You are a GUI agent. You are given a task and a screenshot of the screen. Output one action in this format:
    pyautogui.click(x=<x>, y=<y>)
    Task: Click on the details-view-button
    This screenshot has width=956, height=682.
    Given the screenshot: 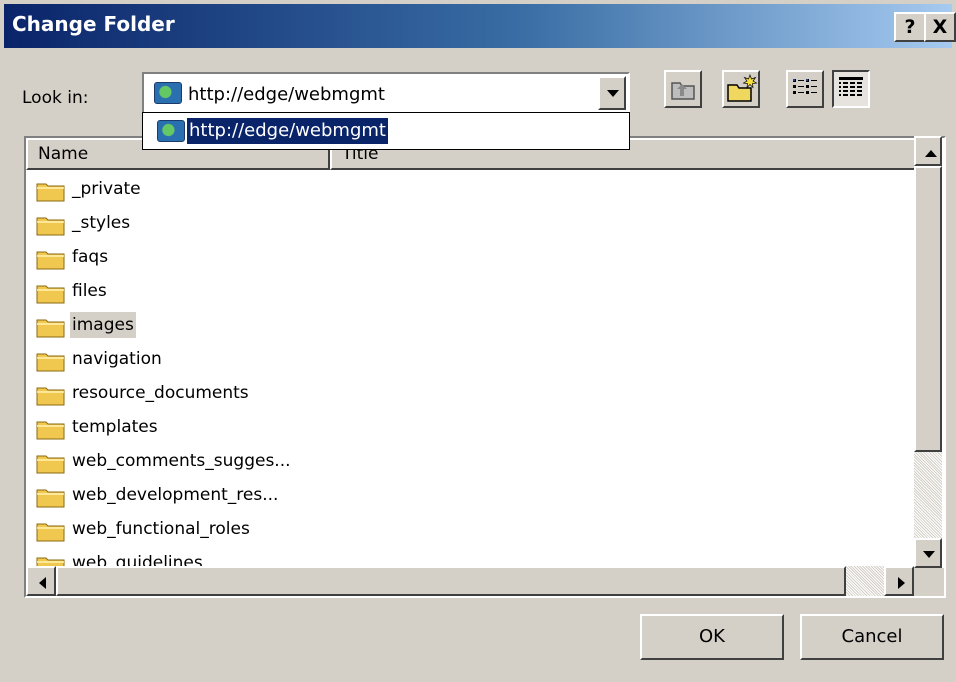 What is the action you would take?
    pyautogui.click(x=851, y=89)
    